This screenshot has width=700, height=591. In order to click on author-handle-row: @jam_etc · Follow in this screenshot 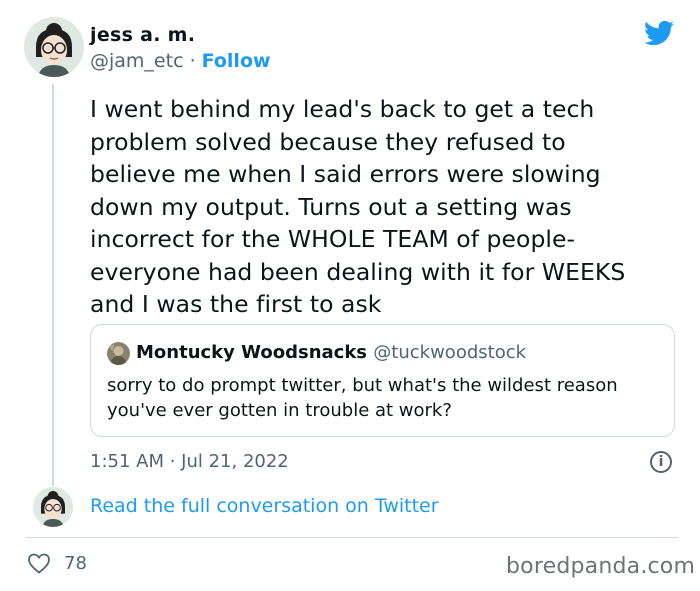, I will do `click(180, 61)`.